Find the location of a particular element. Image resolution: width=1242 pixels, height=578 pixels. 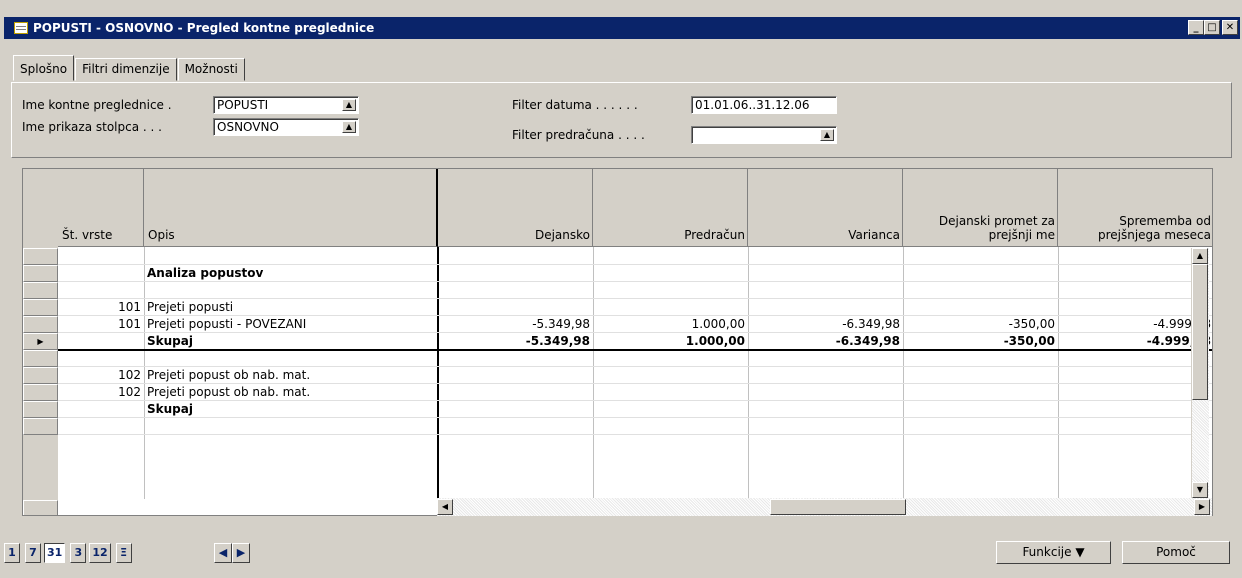

horizontal-scrollbar: ◀ ▶ is located at coordinates (824, 507).